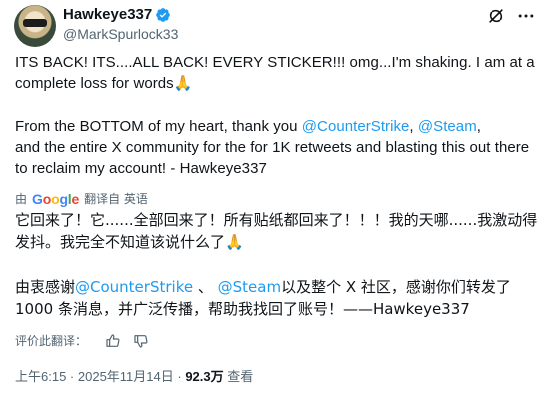 This screenshot has width=550, height=399. What do you see at coordinates (45, 286) in the screenshot?
I see `translated-paragraph-2-start: 由衷感谢` at bounding box center [45, 286].